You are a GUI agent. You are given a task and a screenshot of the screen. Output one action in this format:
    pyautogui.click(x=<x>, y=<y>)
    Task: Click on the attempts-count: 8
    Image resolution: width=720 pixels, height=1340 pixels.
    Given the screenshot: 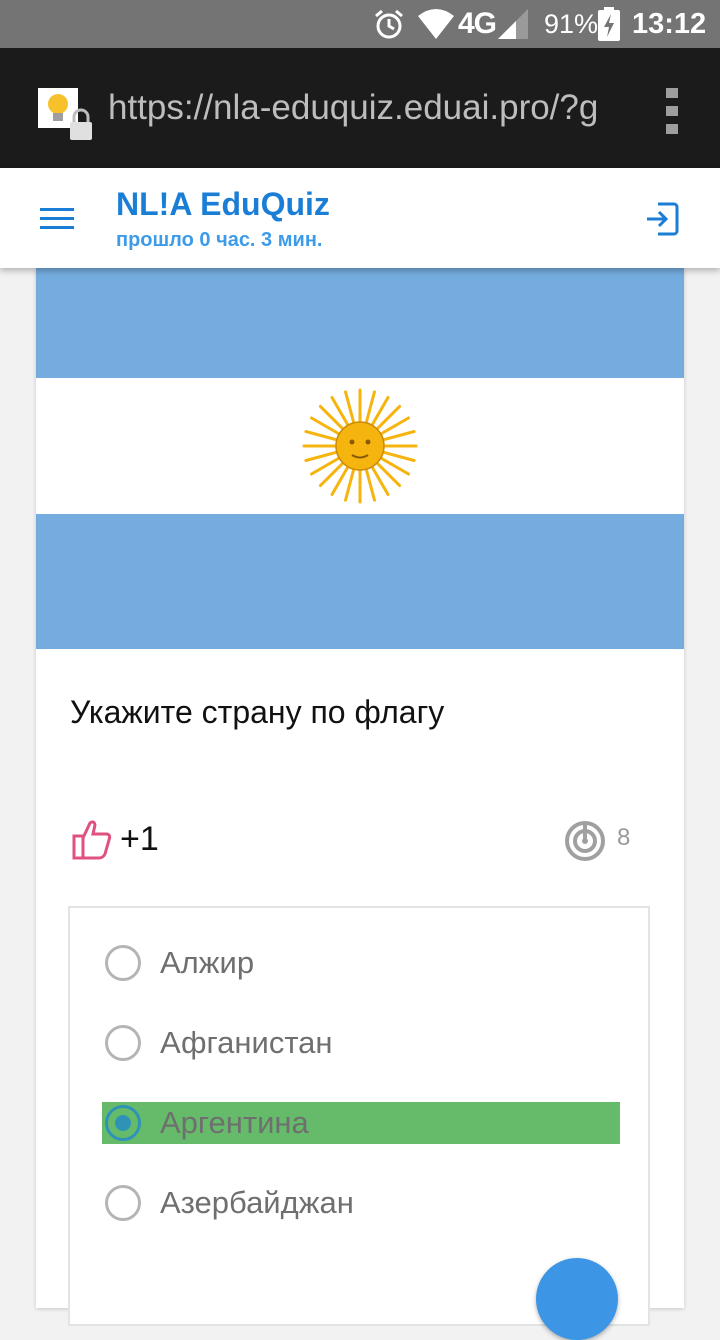 What is the action you would take?
    pyautogui.click(x=624, y=837)
    